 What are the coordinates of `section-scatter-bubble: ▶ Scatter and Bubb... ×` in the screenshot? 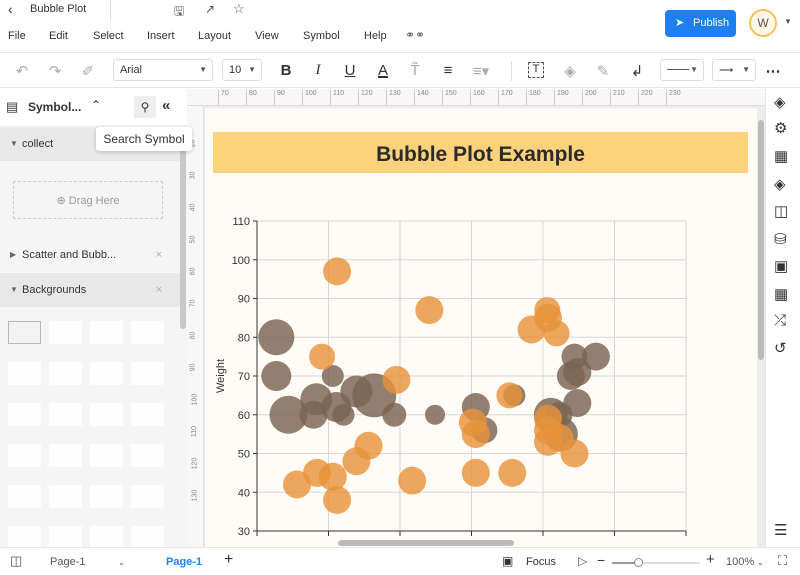 It's located at (90, 255).